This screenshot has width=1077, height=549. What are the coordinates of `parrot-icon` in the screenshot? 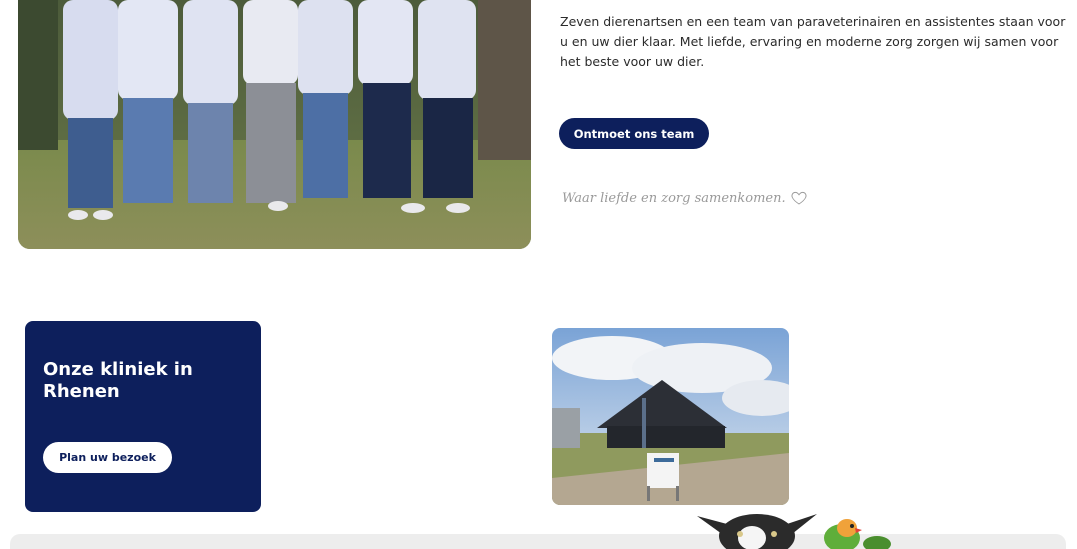 It's located at (857, 534).